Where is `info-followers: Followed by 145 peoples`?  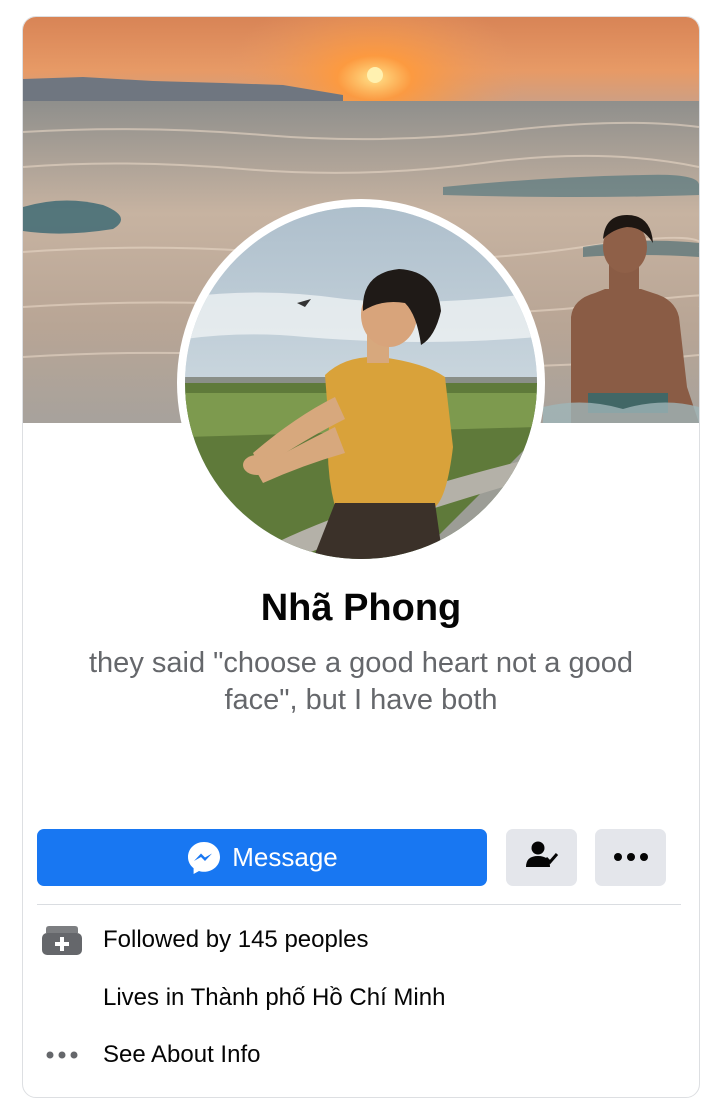 info-followers: Followed by 145 peoples is located at coordinates (361, 940).